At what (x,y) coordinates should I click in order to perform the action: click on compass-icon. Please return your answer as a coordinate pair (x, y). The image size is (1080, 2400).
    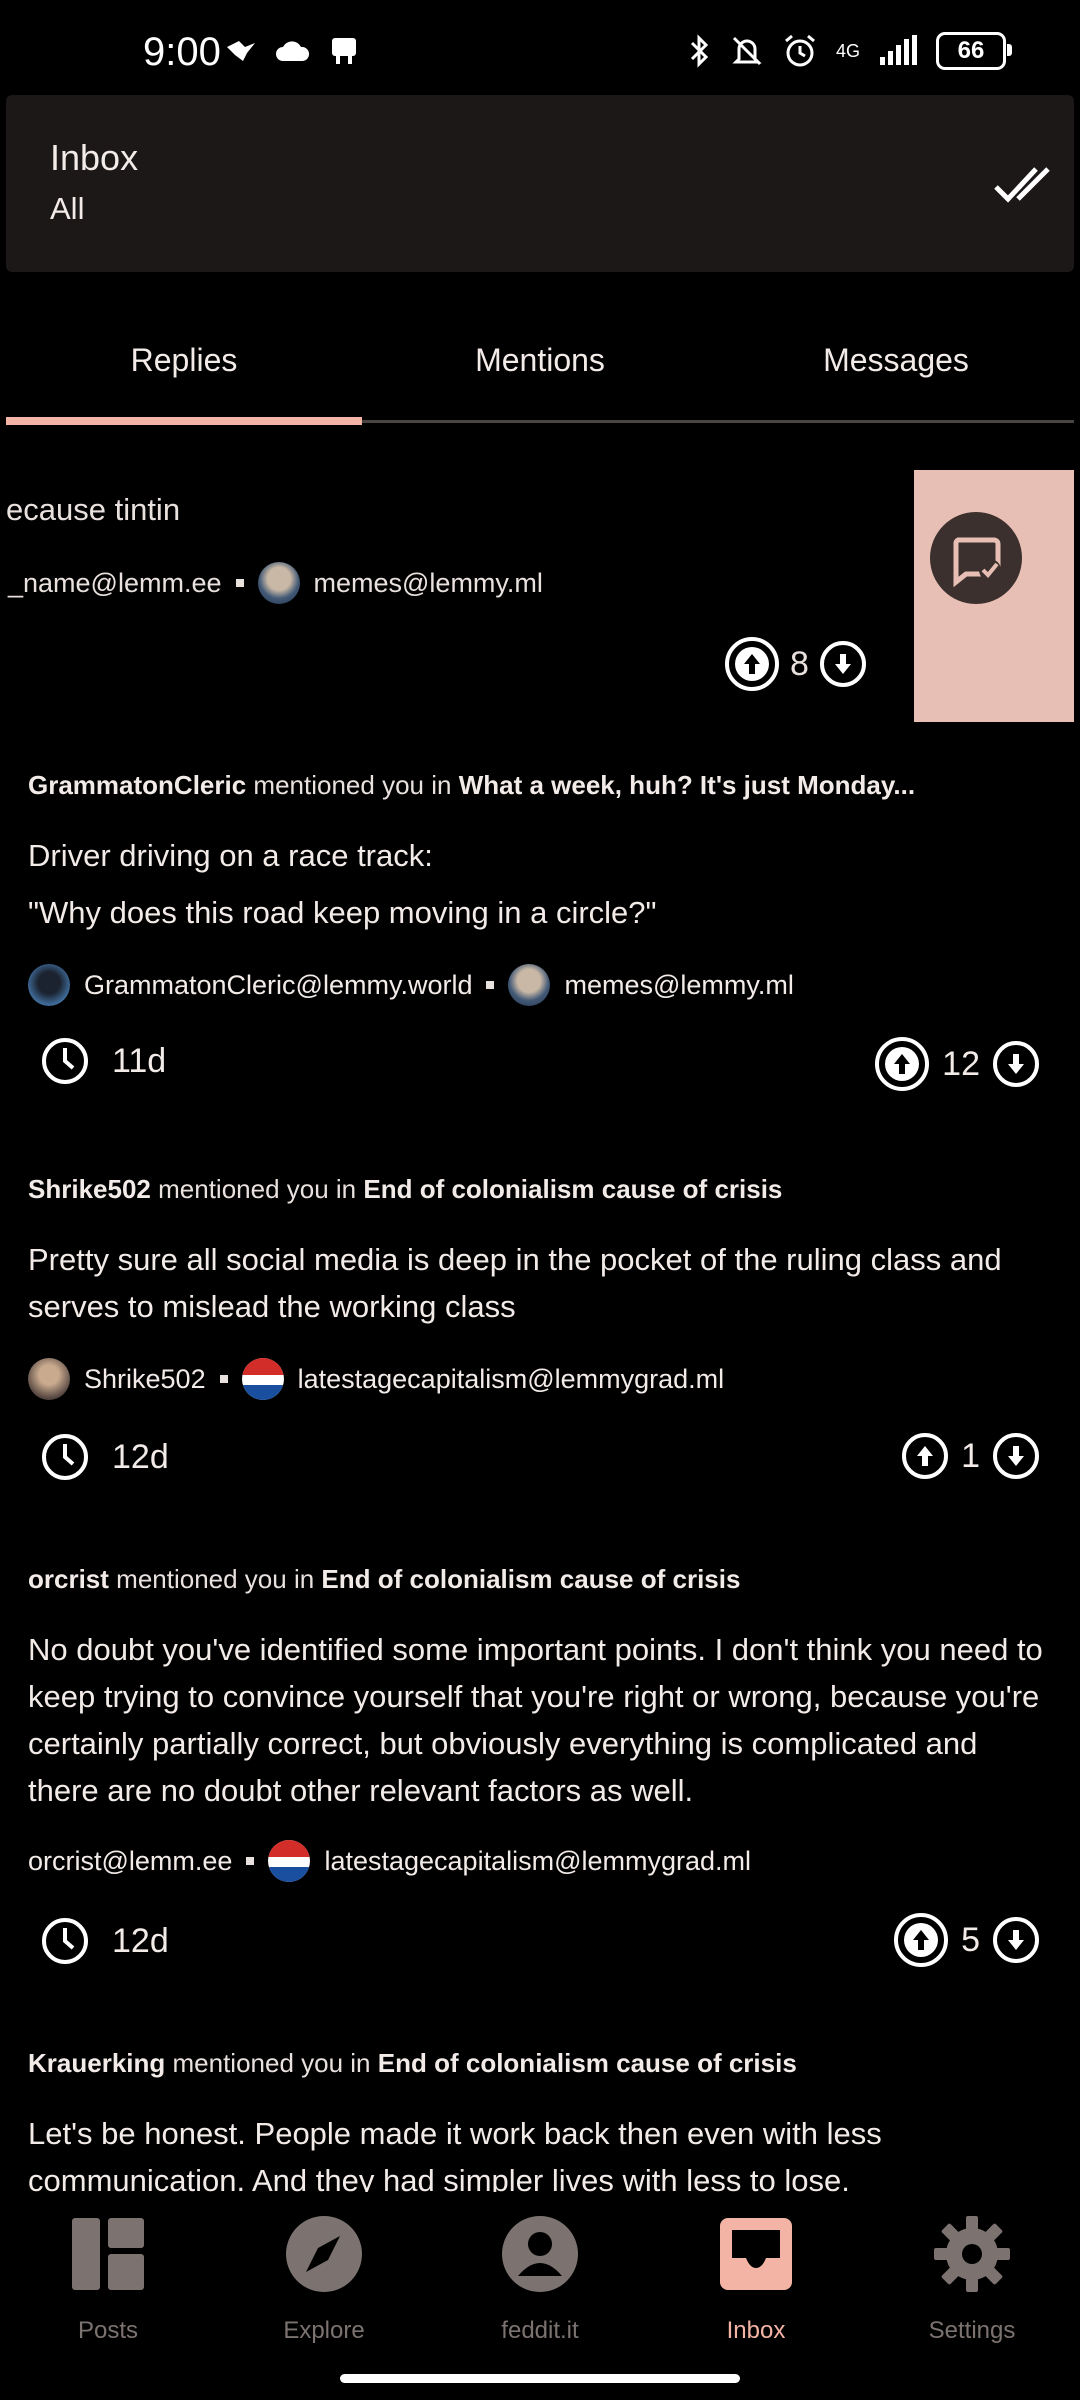
    Looking at the image, I should click on (324, 2254).